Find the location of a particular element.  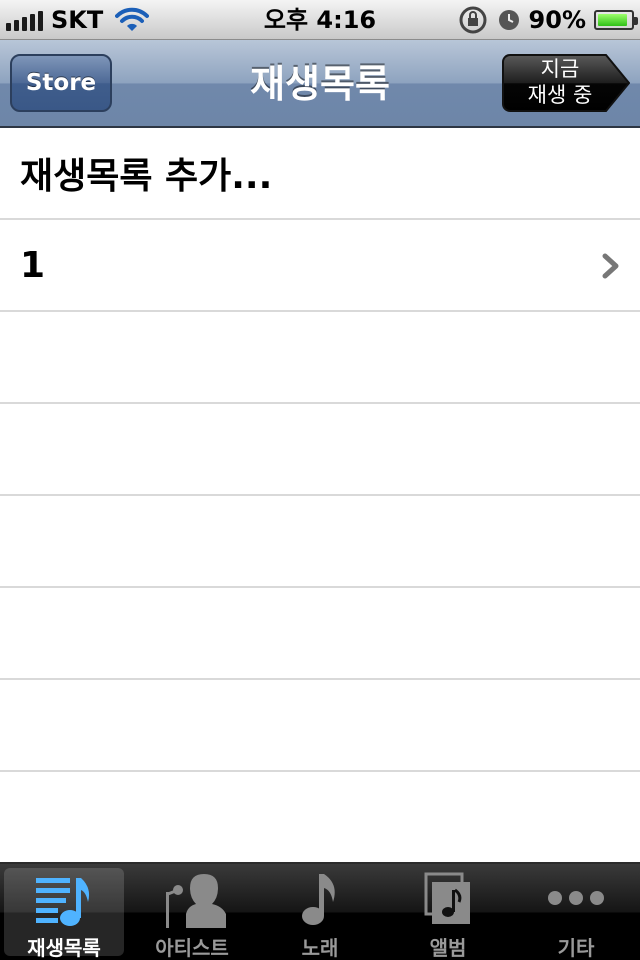

tab-songs: 노래 is located at coordinates (320, 912).